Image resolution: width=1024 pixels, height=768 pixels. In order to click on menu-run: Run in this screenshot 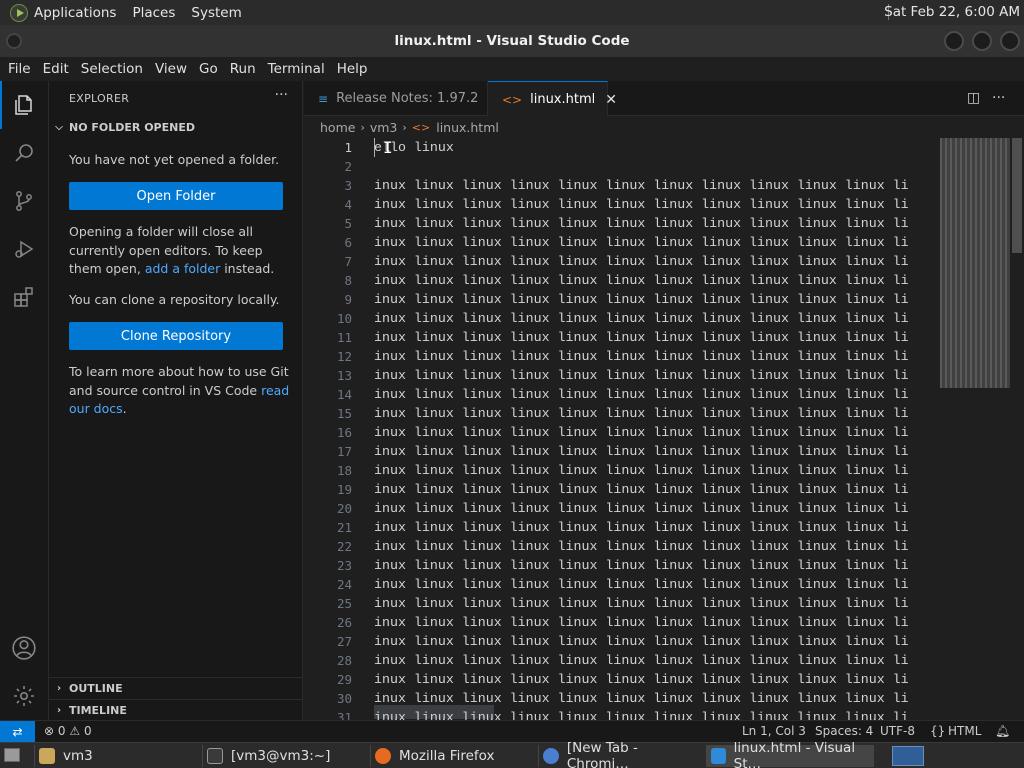, I will do `click(243, 69)`.